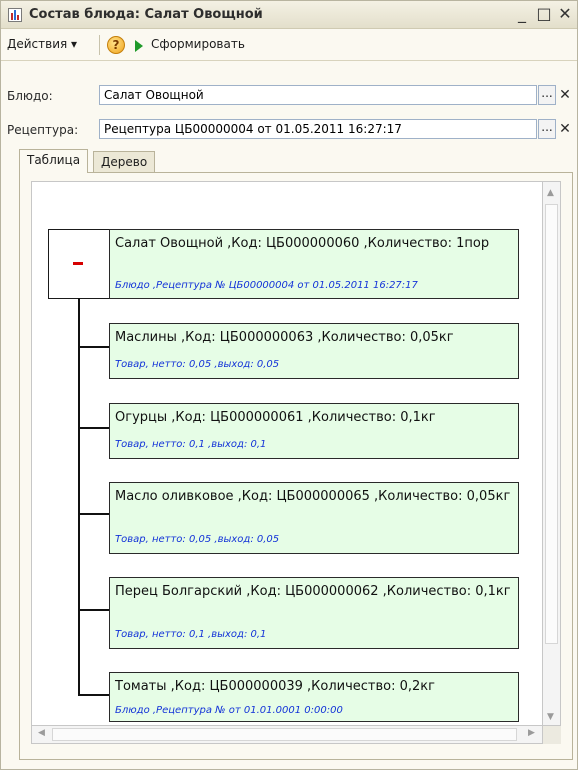 The height and width of the screenshot is (770, 578). What do you see at coordinates (544, 14) in the screenshot?
I see `maximize-button: □` at bounding box center [544, 14].